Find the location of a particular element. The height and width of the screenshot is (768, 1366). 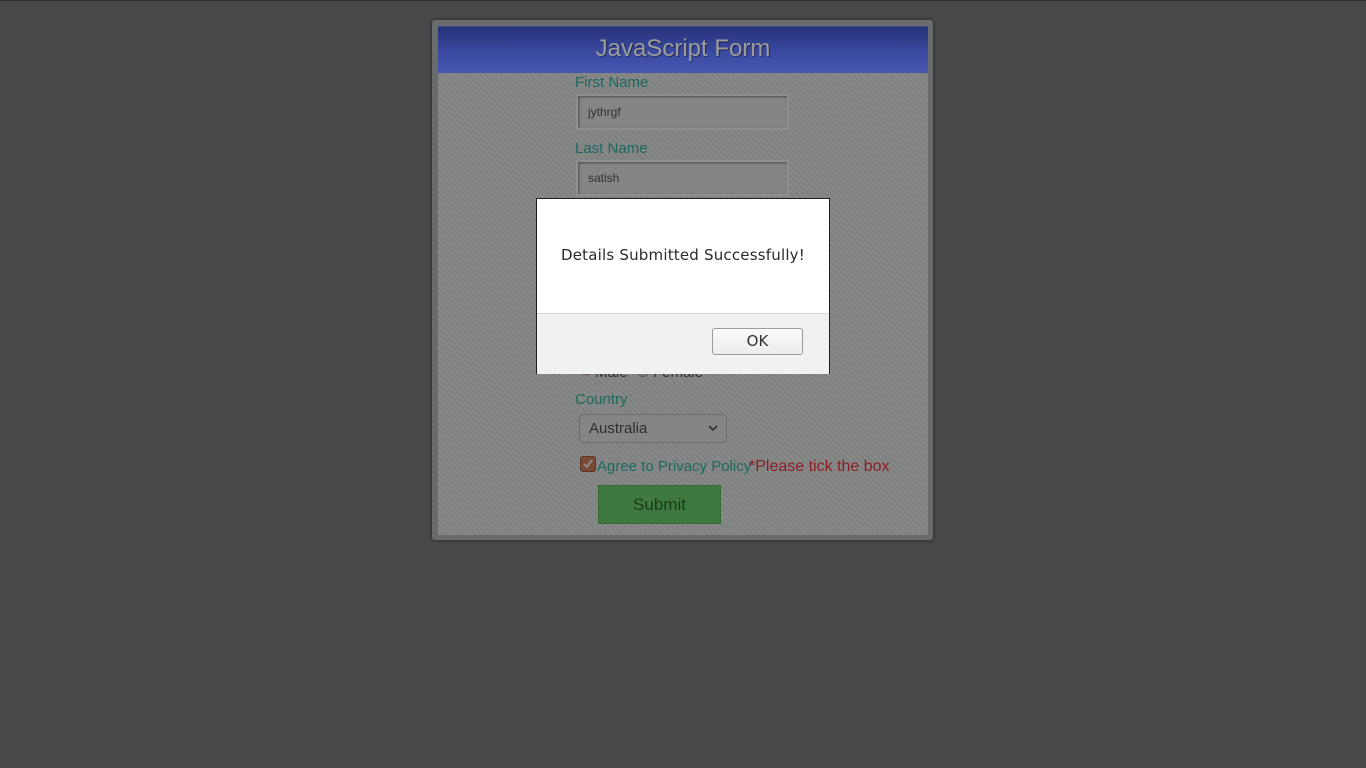

chevron-down-icon is located at coordinates (713, 428).